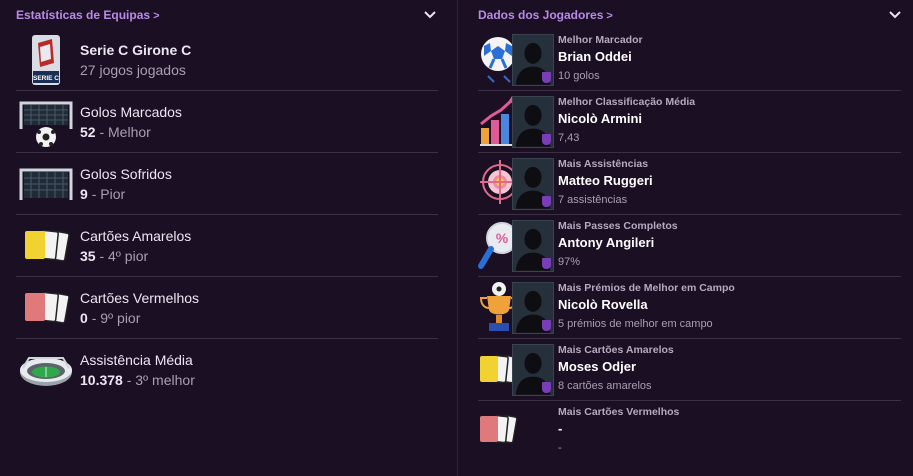 The image size is (913, 476). Describe the element at coordinates (84, 193) in the screenshot. I see `stat-value: 9` at that location.